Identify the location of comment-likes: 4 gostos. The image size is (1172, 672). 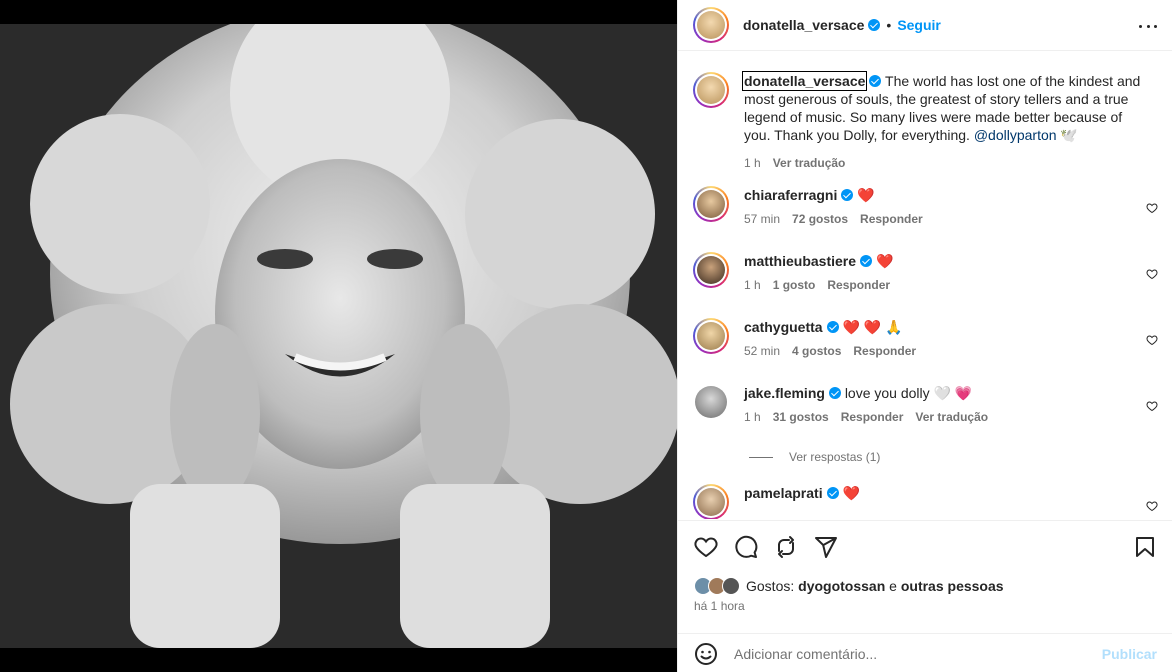
(816, 351).